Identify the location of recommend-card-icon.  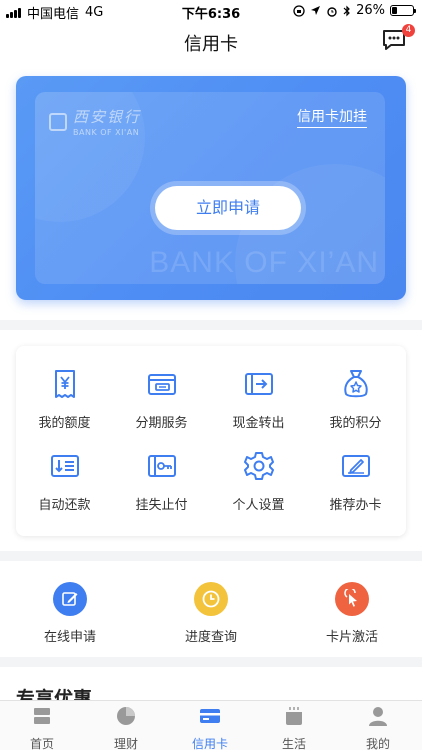
(355, 466).